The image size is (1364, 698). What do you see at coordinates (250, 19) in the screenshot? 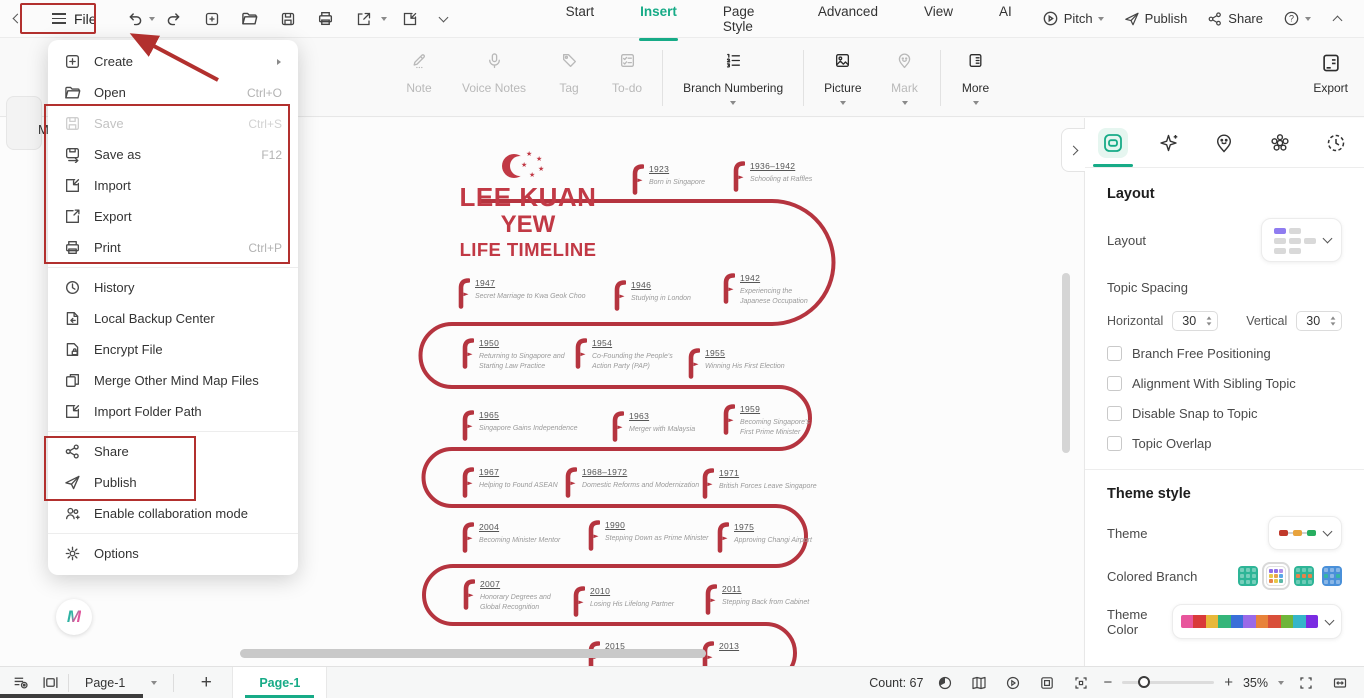
I see `open-file-button` at bounding box center [250, 19].